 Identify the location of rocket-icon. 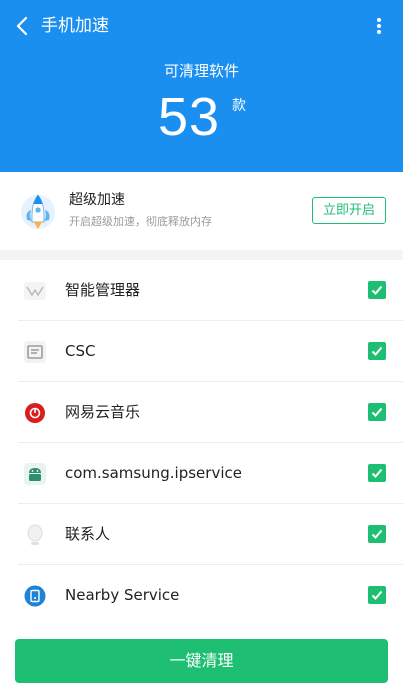
(38, 211).